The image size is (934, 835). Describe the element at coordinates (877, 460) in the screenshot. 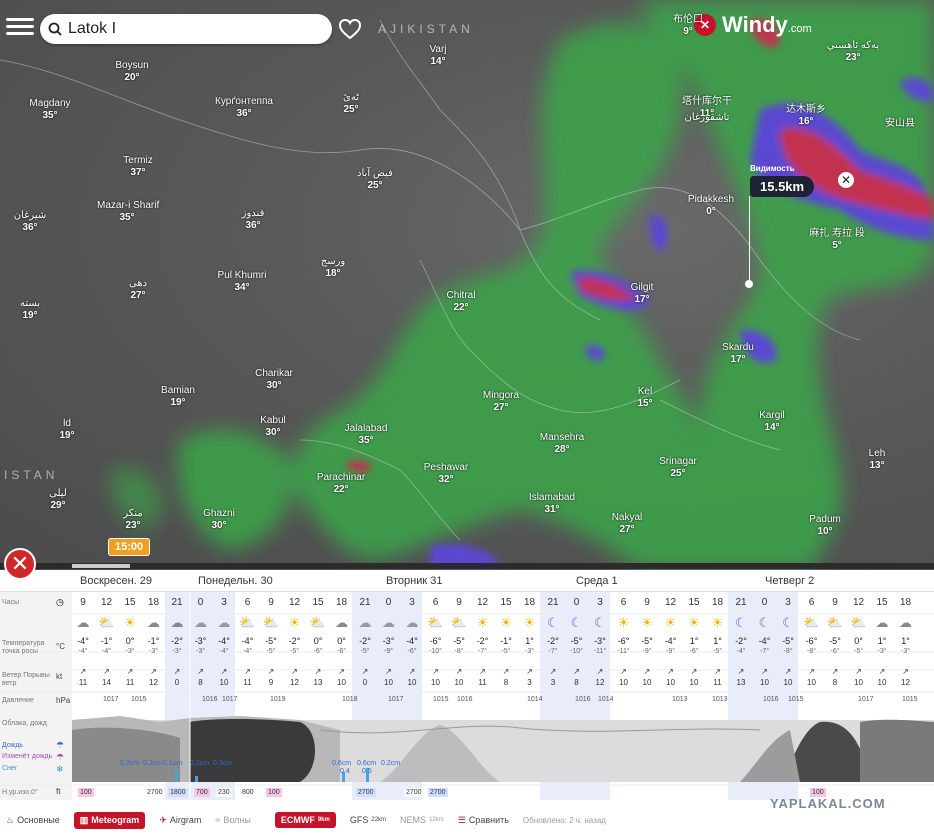

I see `city-label: Leh 13°` at that location.